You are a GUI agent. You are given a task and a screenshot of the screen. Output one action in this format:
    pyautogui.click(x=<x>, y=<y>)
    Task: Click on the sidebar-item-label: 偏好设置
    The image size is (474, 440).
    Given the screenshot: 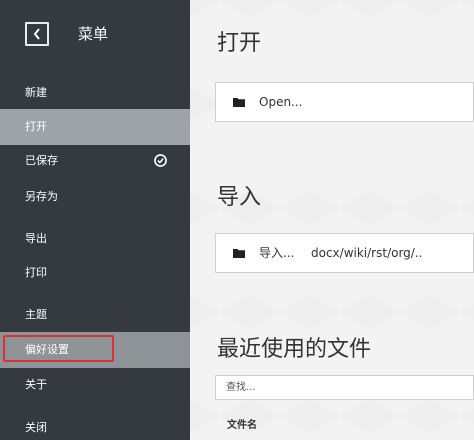 What is the action you would take?
    pyautogui.click(x=47, y=349)
    